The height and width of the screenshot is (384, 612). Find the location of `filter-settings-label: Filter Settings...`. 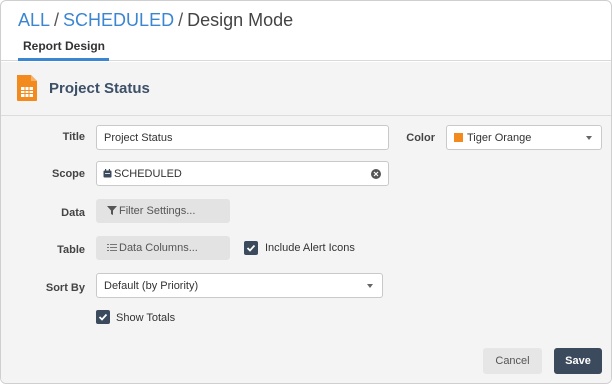

filter-settings-label: Filter Settings... is located at coordinates (157, 211).